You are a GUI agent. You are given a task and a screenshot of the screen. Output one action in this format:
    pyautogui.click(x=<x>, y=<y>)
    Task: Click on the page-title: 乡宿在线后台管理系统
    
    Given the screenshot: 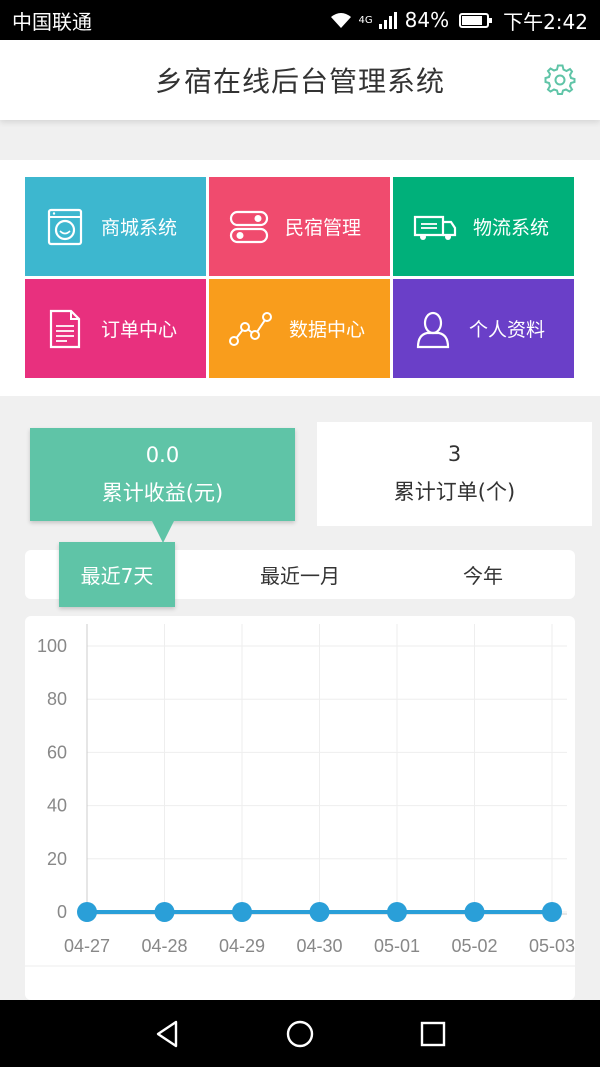 What is the action you would take?
    pyautogui.click(x=299, y=81)
    